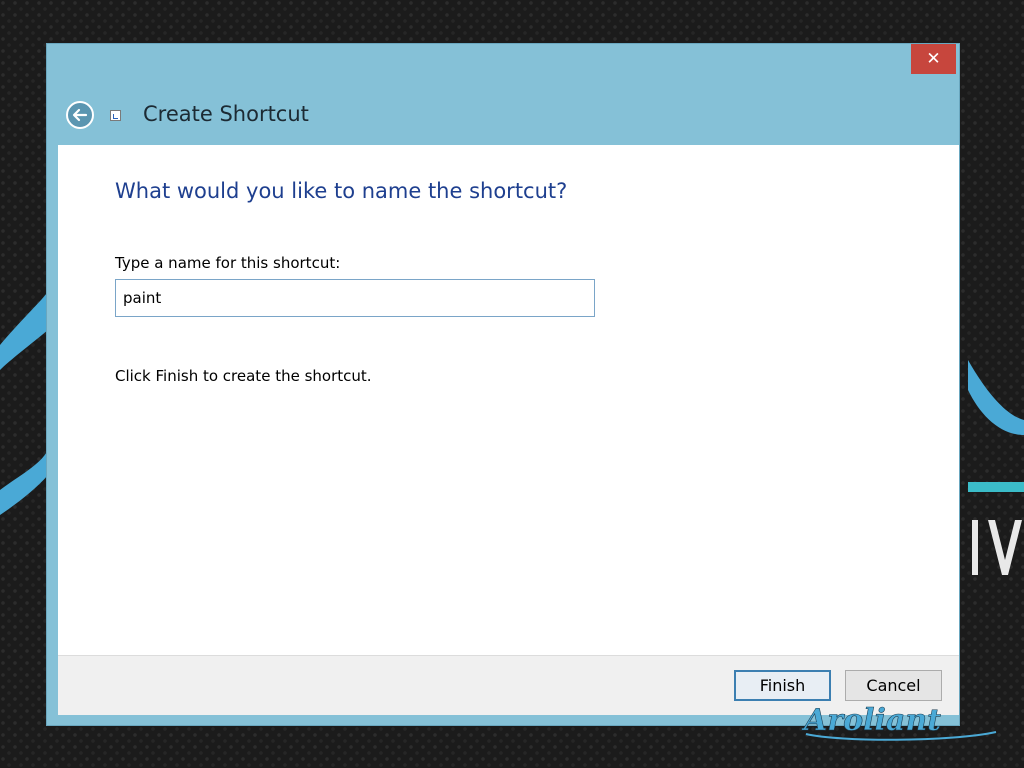 The image size is (1024, 768). I want to click on background-swoosh-right, so click(996, 467).